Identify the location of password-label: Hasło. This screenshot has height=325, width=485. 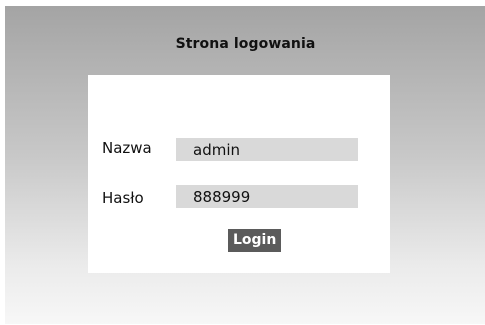
(123, 198).